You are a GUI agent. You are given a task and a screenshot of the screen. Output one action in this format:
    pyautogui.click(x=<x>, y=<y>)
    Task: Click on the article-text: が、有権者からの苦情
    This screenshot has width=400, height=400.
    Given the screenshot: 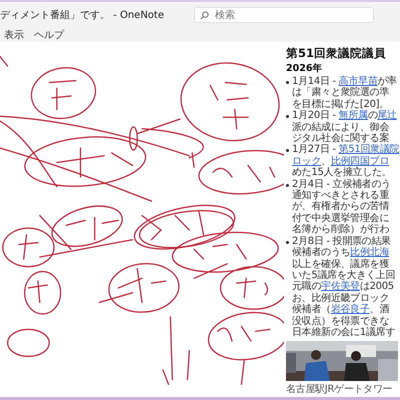 What is the action you would take?
    pyautogui.click(x=341, y=206)
    